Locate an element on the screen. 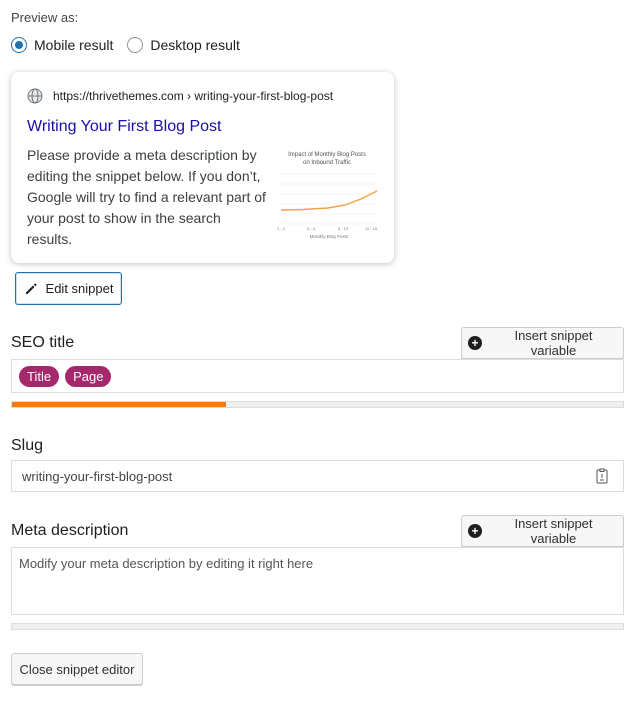  close-snippet-editor-label: Close snippet editor is located at coordinates (77, 669).